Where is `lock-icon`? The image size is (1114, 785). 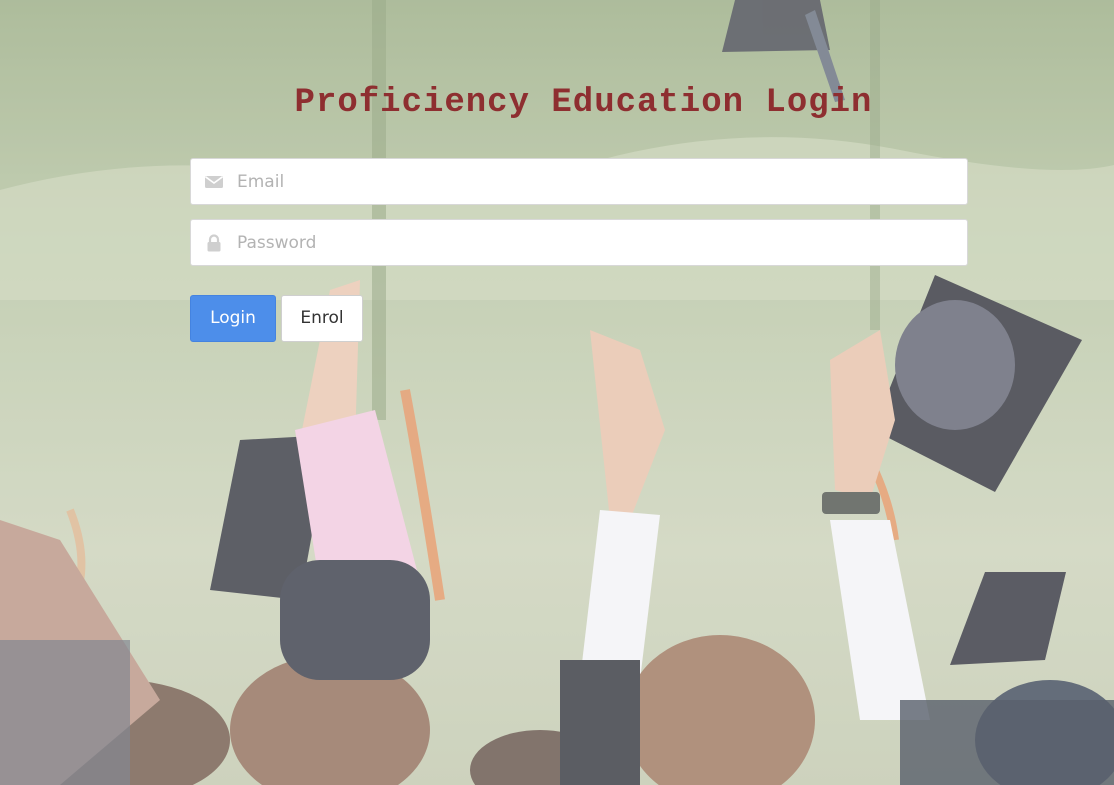
lock-icon is located at coordinates (214, 243).